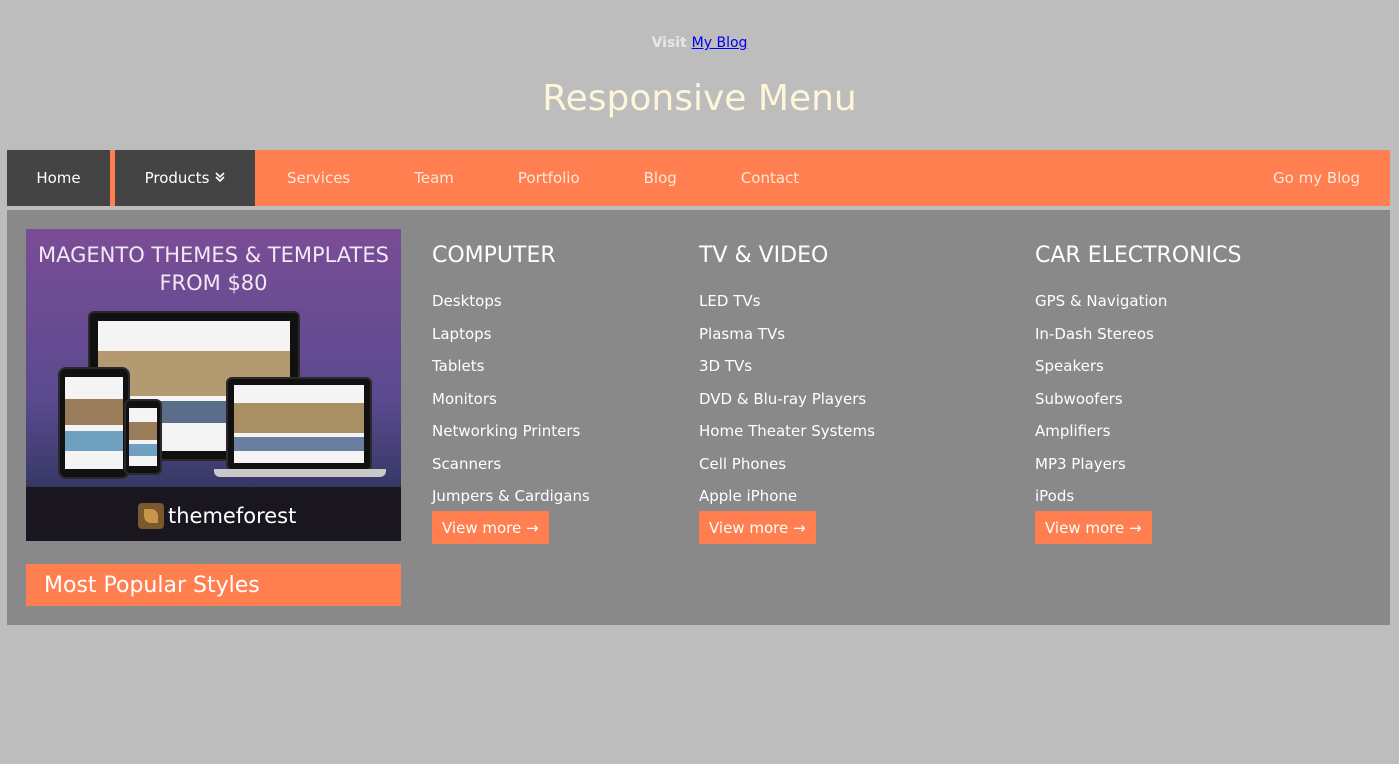 The image size is (1399, 764). I want to click on menu-link: Plasma TVs, so click(787, 339).